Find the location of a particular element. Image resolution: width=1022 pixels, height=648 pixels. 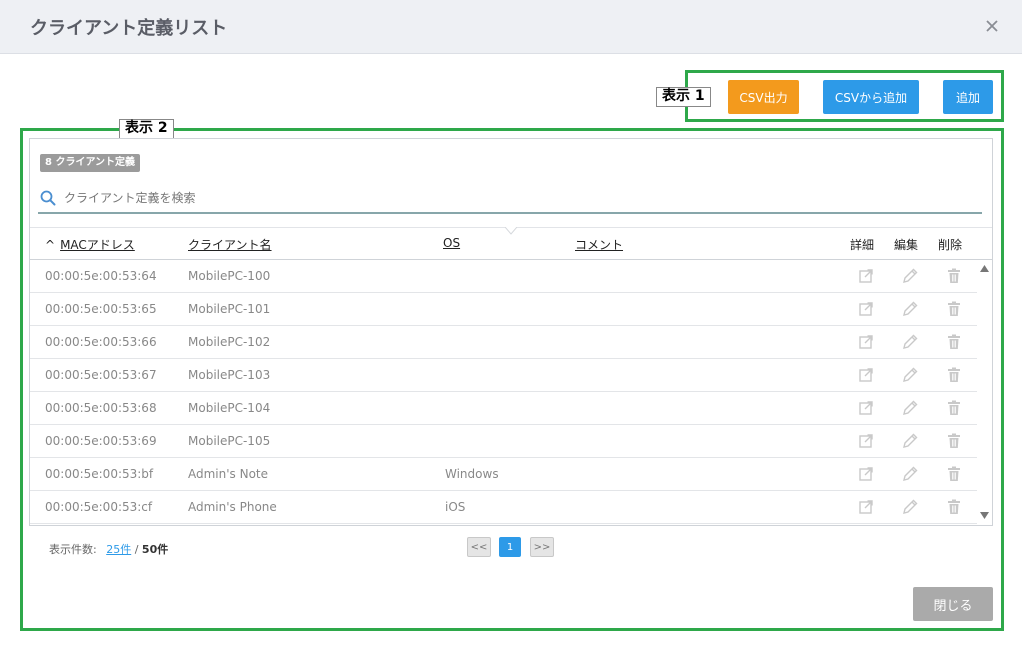

annotation-label-1: 表示 1 is located at coordinates (683, 97).